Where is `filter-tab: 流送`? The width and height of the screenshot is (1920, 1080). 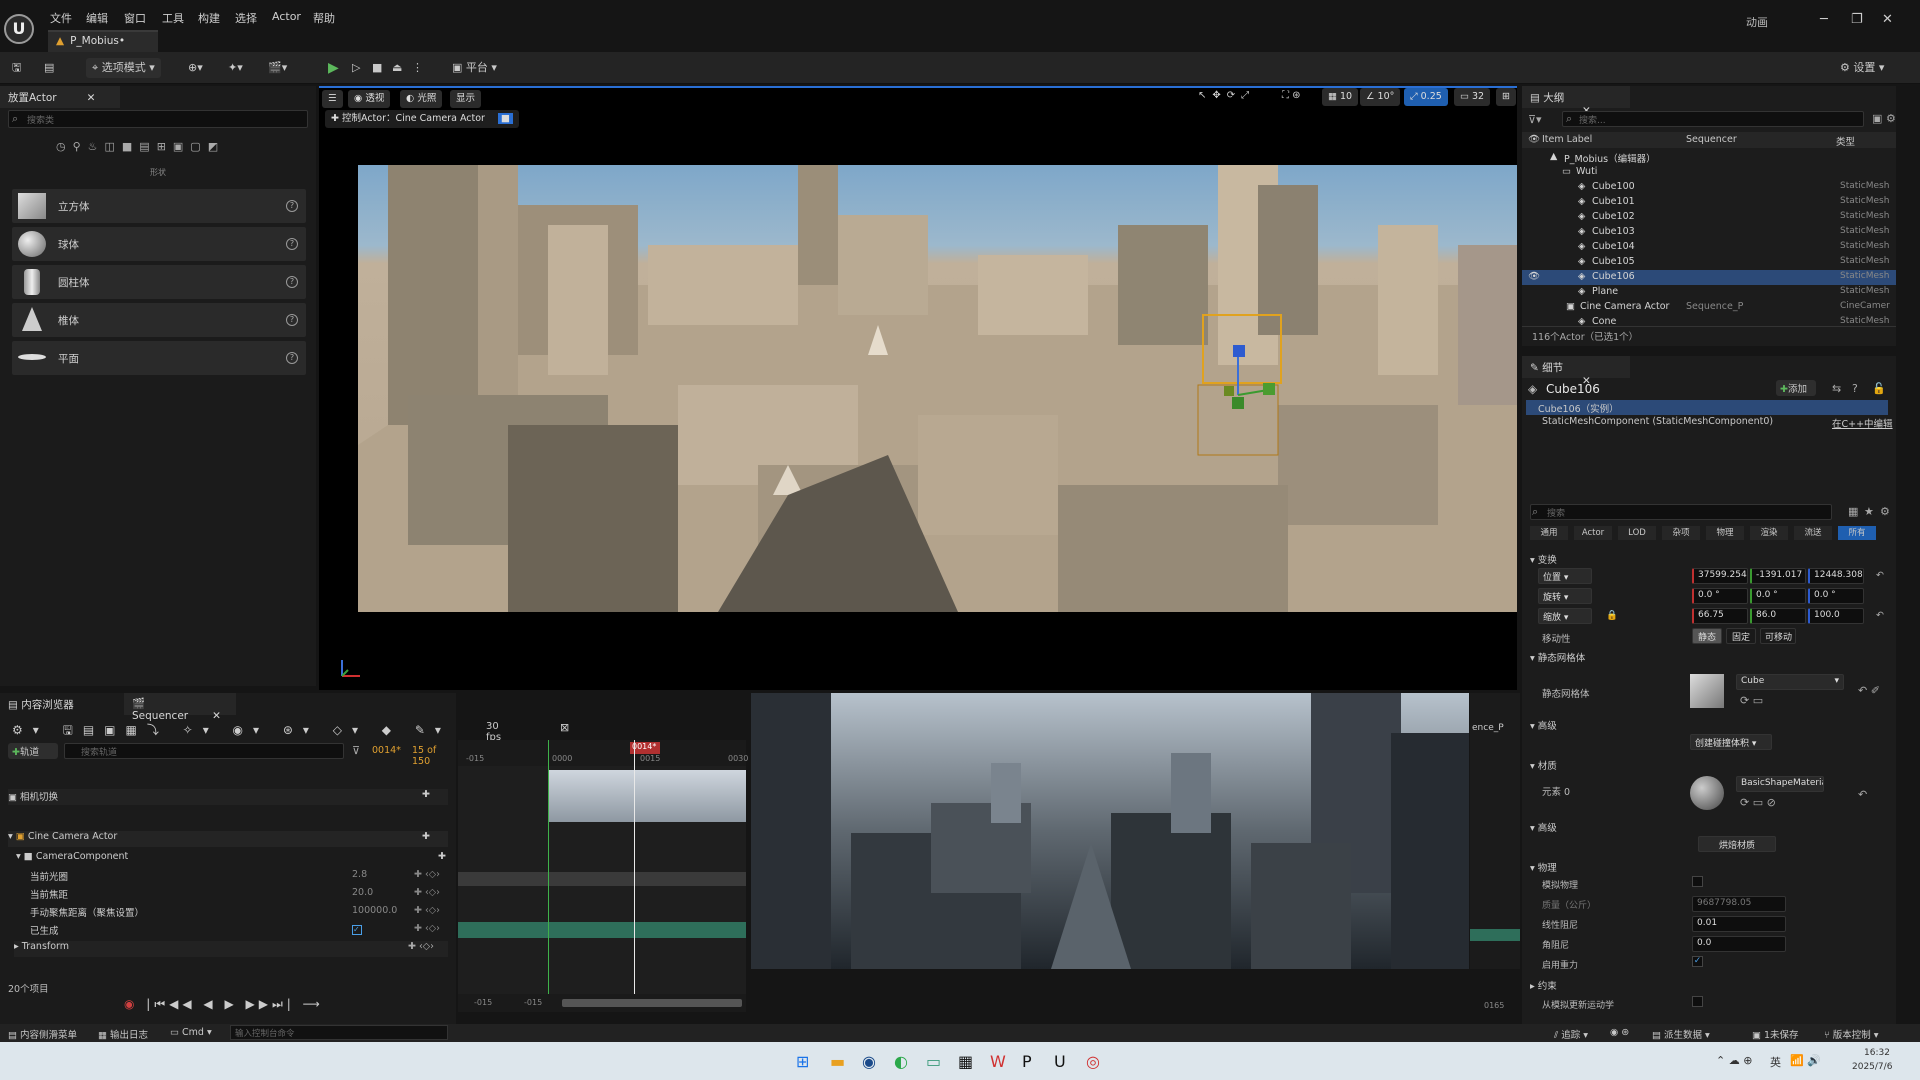
filter-tab: 流送 is located at coordinates (1813, 533).